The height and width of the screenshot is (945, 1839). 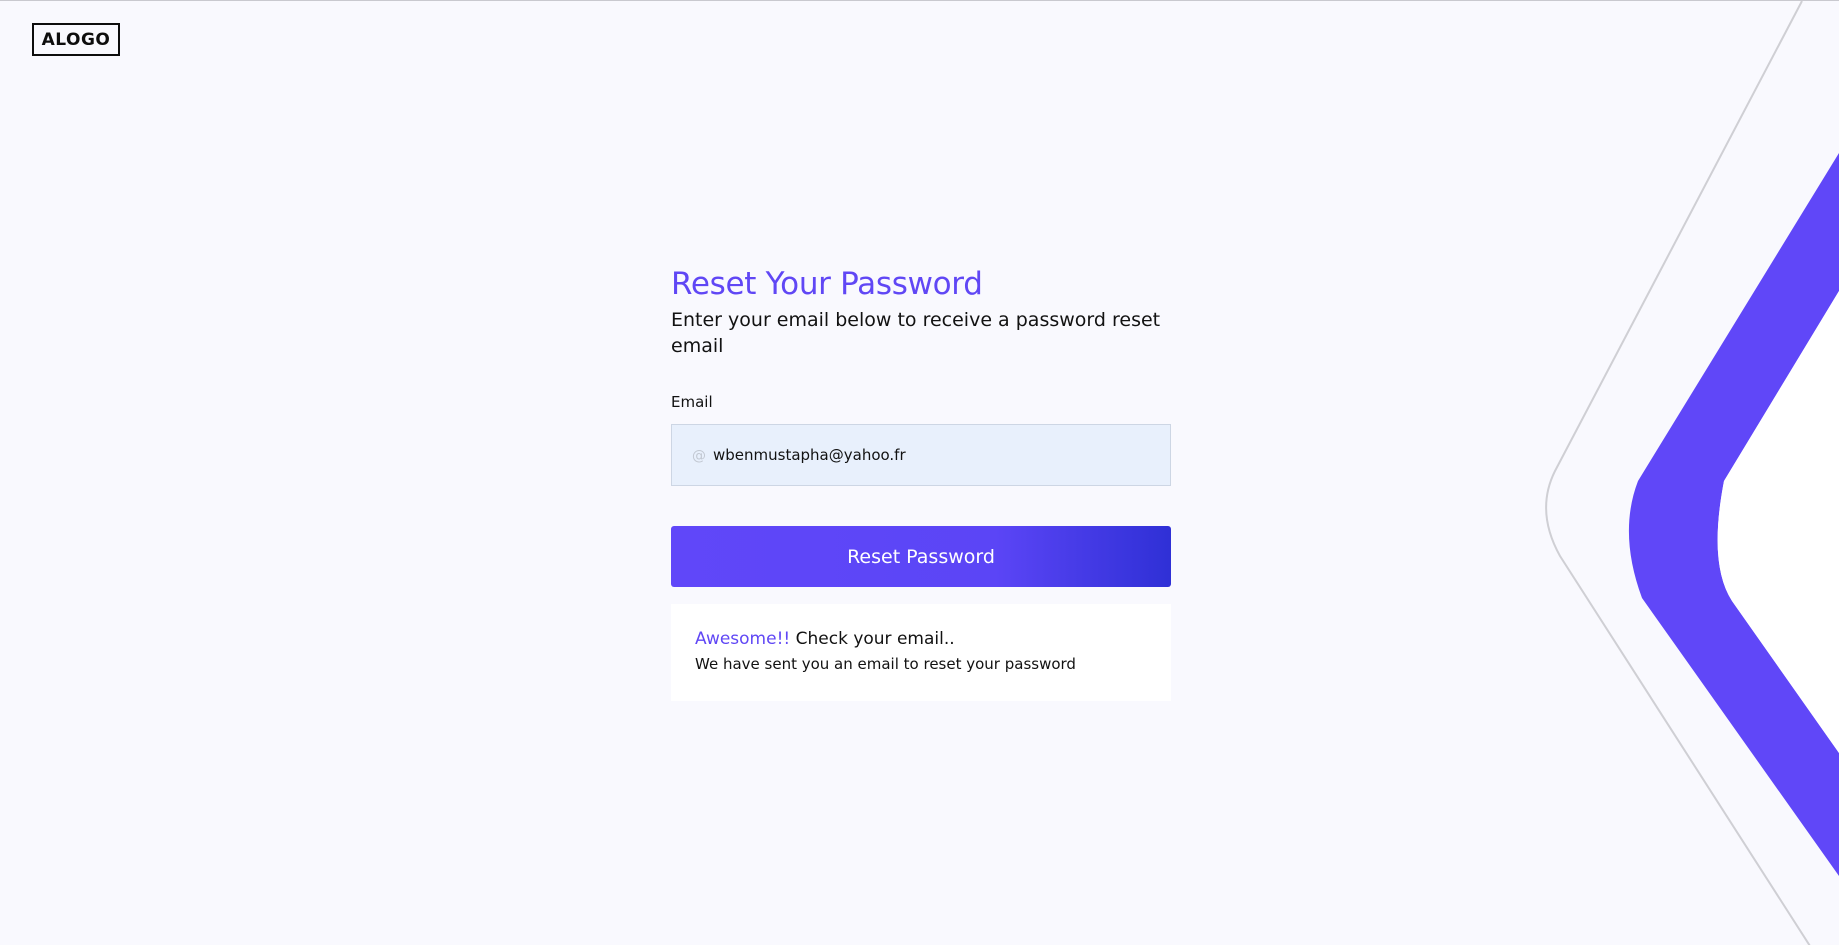 I want to click on at-icon: @, so click(x=699, y=456).